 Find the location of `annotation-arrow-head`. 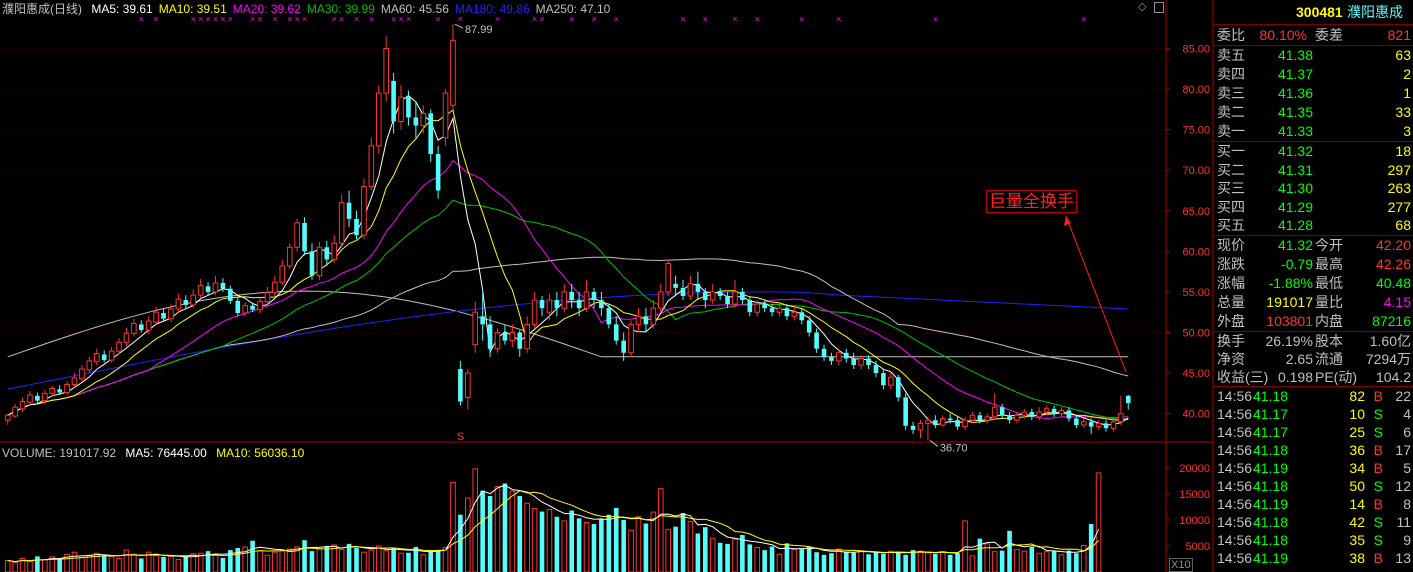

annotation-arrow-head is located at coordinates (1067, 221).